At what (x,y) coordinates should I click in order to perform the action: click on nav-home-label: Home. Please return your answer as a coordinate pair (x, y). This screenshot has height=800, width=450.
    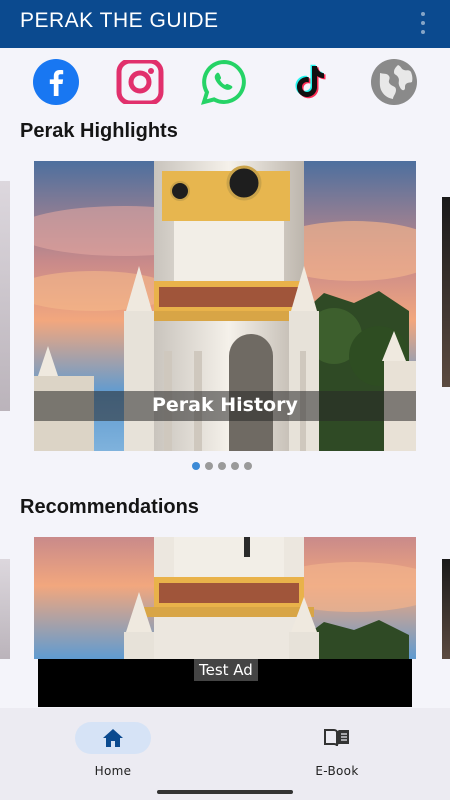
    Looking at the image, I should click on (113, 771).